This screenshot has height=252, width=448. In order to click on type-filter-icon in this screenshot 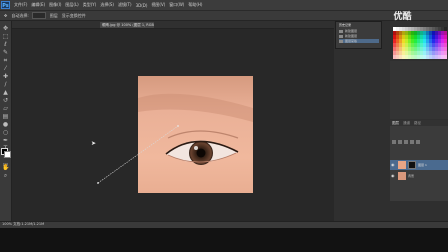, I will do `click(412, 142)`.